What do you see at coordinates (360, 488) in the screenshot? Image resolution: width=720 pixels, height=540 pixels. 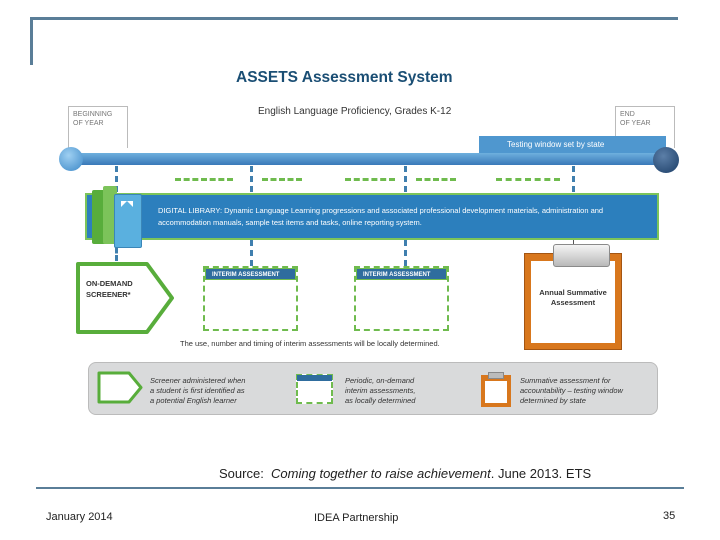 I see `footer-divider` at bounding box center [360, 488].